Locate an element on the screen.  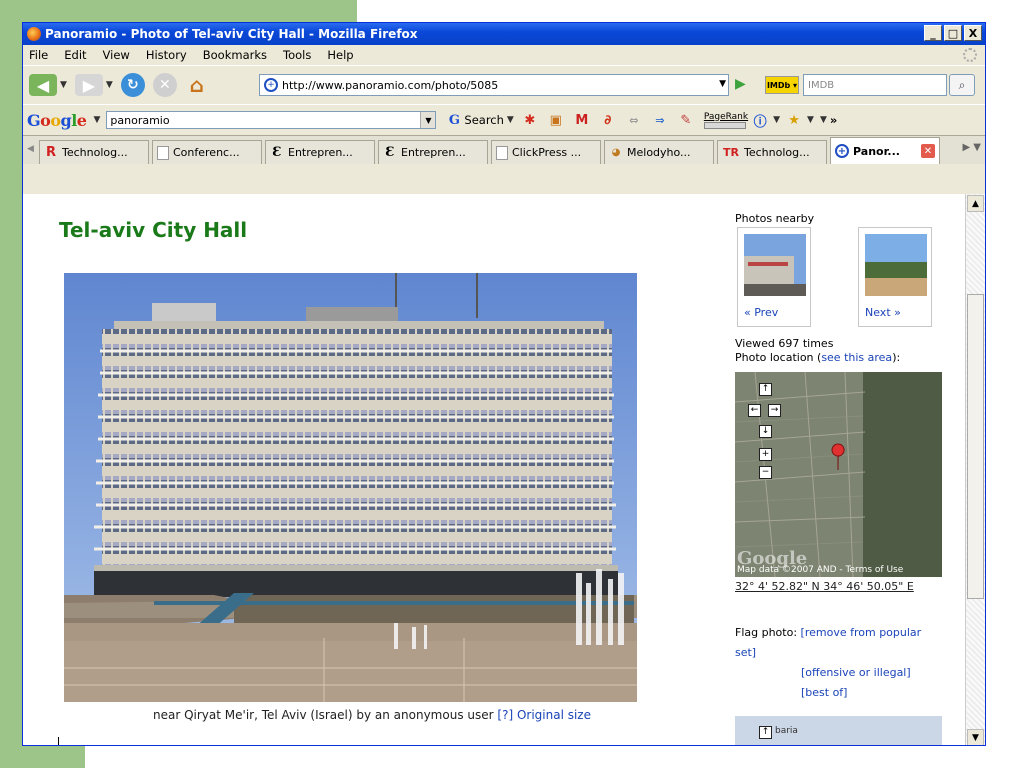
vertical-scrollbar: ▲ ▼ is located at coordinates (975, 469).